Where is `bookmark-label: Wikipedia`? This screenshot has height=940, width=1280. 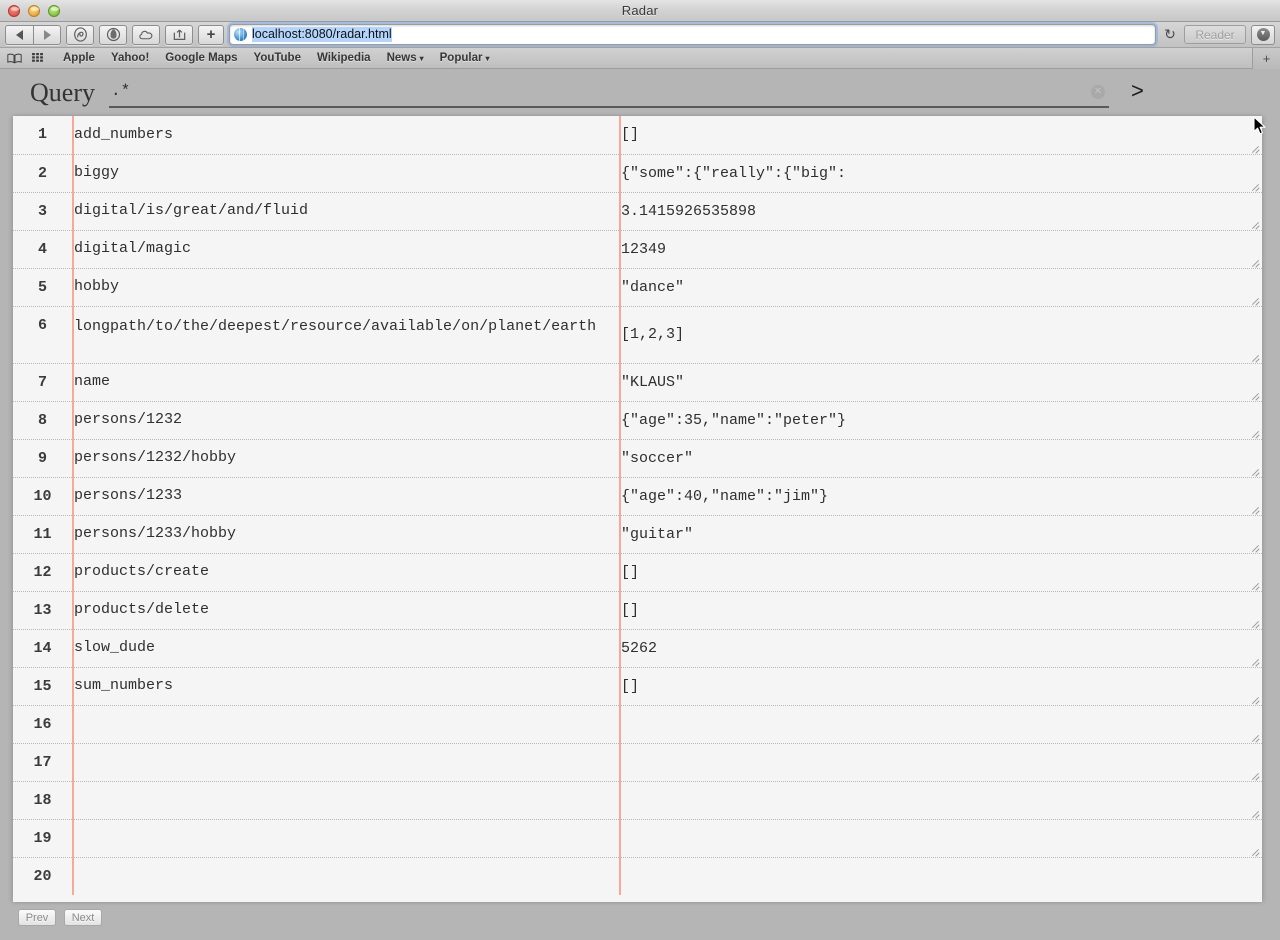
bookmark-label: Wikipedia is located at coordinates (343, 58).